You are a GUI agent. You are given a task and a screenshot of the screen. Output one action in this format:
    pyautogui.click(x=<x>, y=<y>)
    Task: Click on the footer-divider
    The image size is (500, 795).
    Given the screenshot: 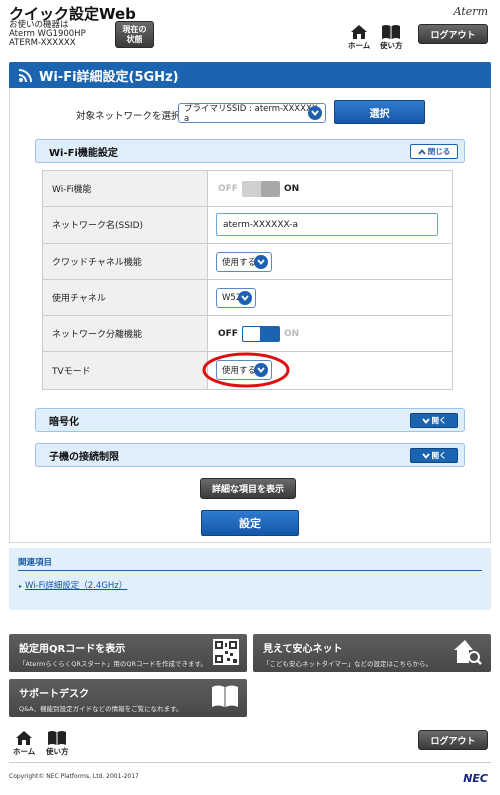 What is the action you would take?
    pyautogui.click(x=250, y=762)
    